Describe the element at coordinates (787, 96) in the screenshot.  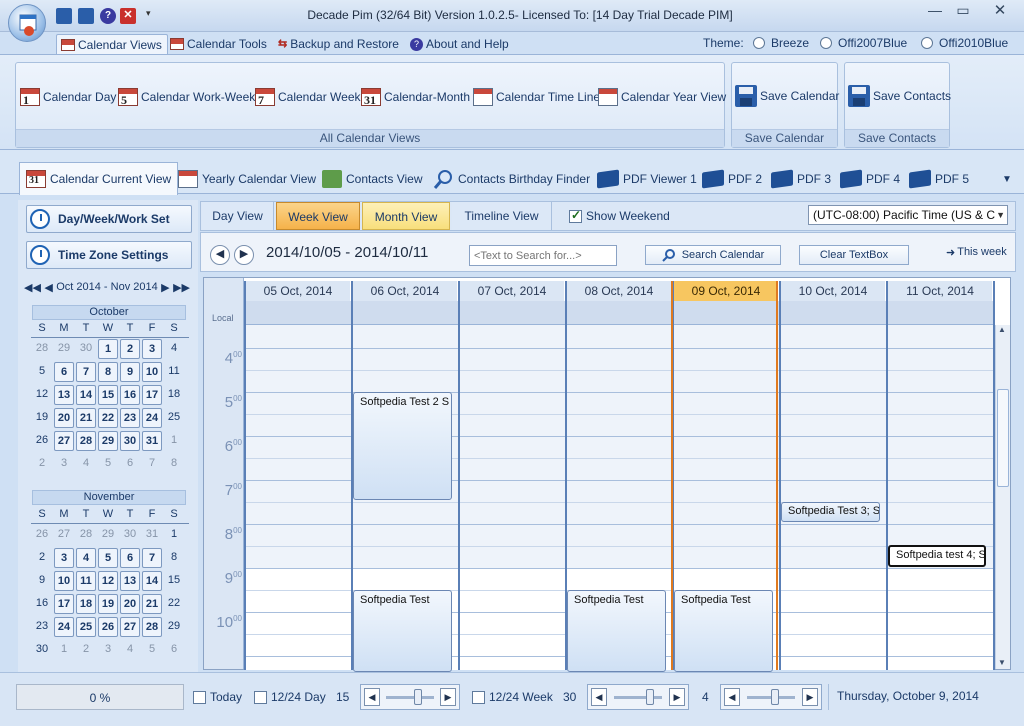
I see `save-calendar-button: Save Calendar` at that location.